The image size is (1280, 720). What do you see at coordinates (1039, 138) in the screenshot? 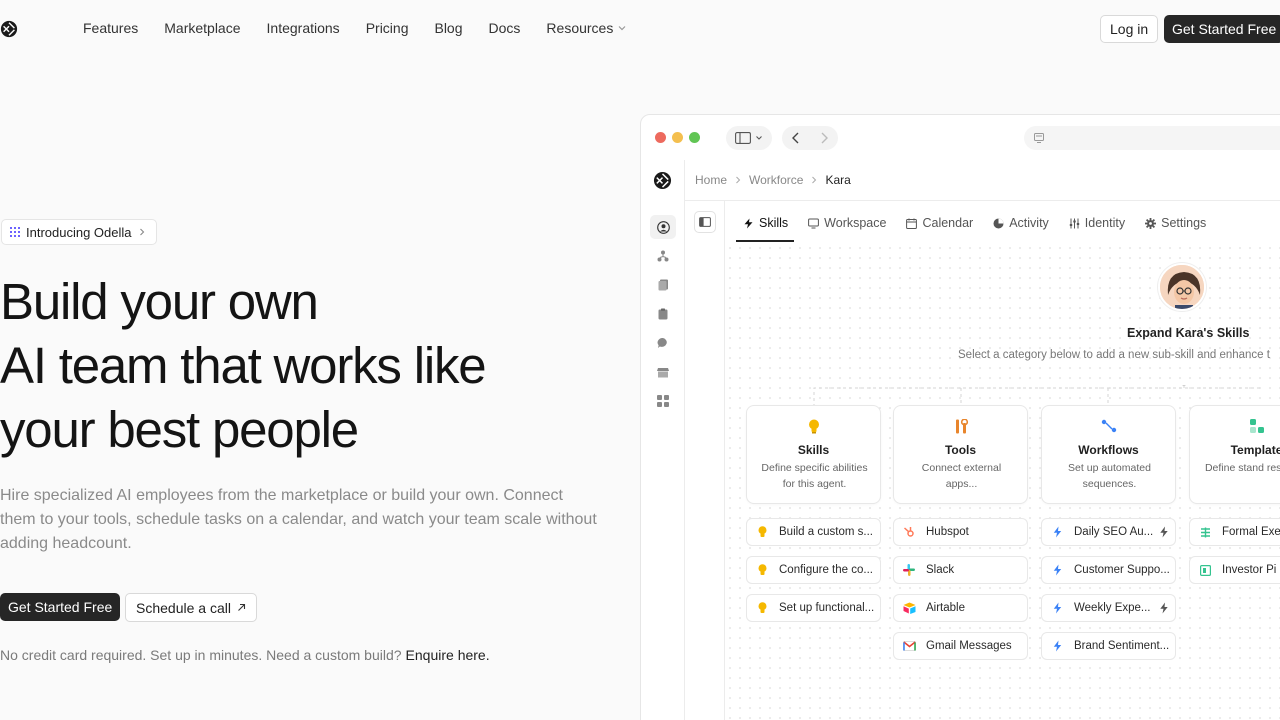
I see `page-icon` at bounding box center [1039, 138].